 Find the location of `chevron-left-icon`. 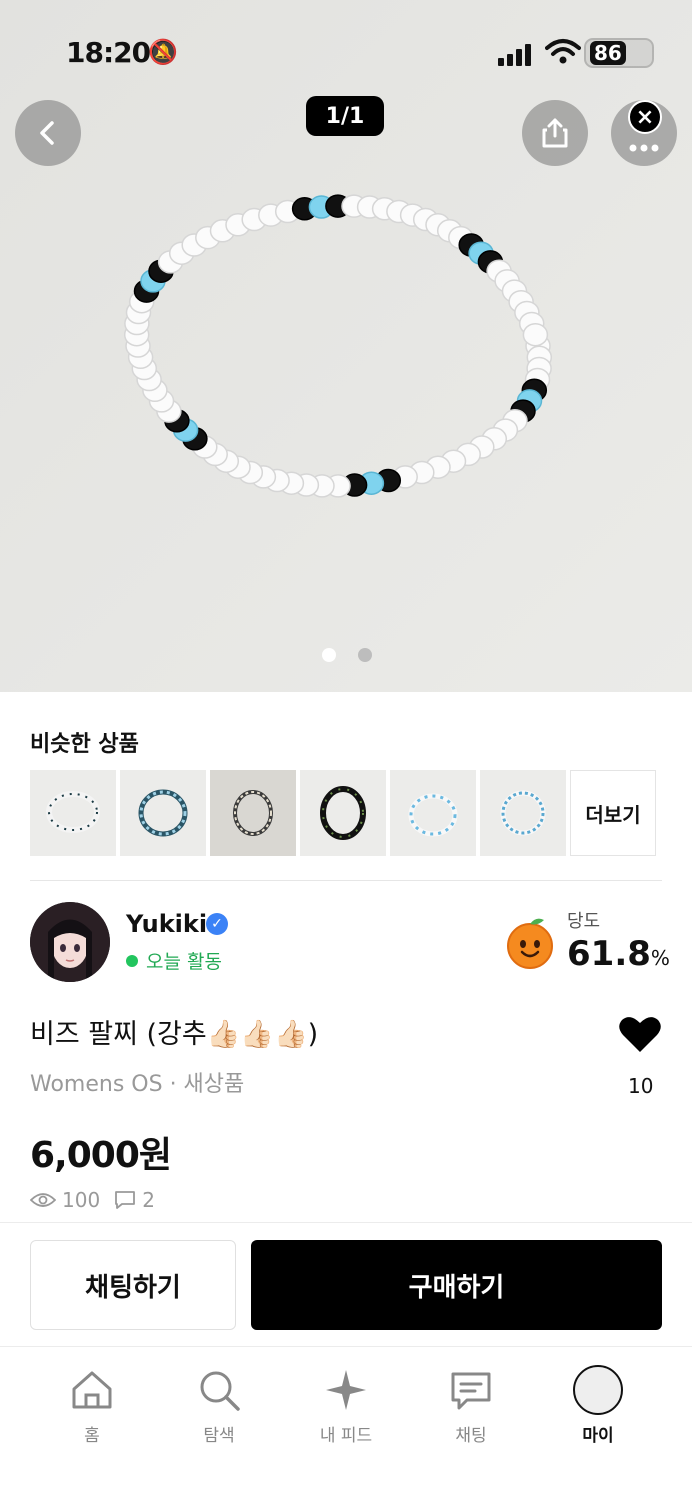

chevron-left-icon is located at coordinates (47, 133).